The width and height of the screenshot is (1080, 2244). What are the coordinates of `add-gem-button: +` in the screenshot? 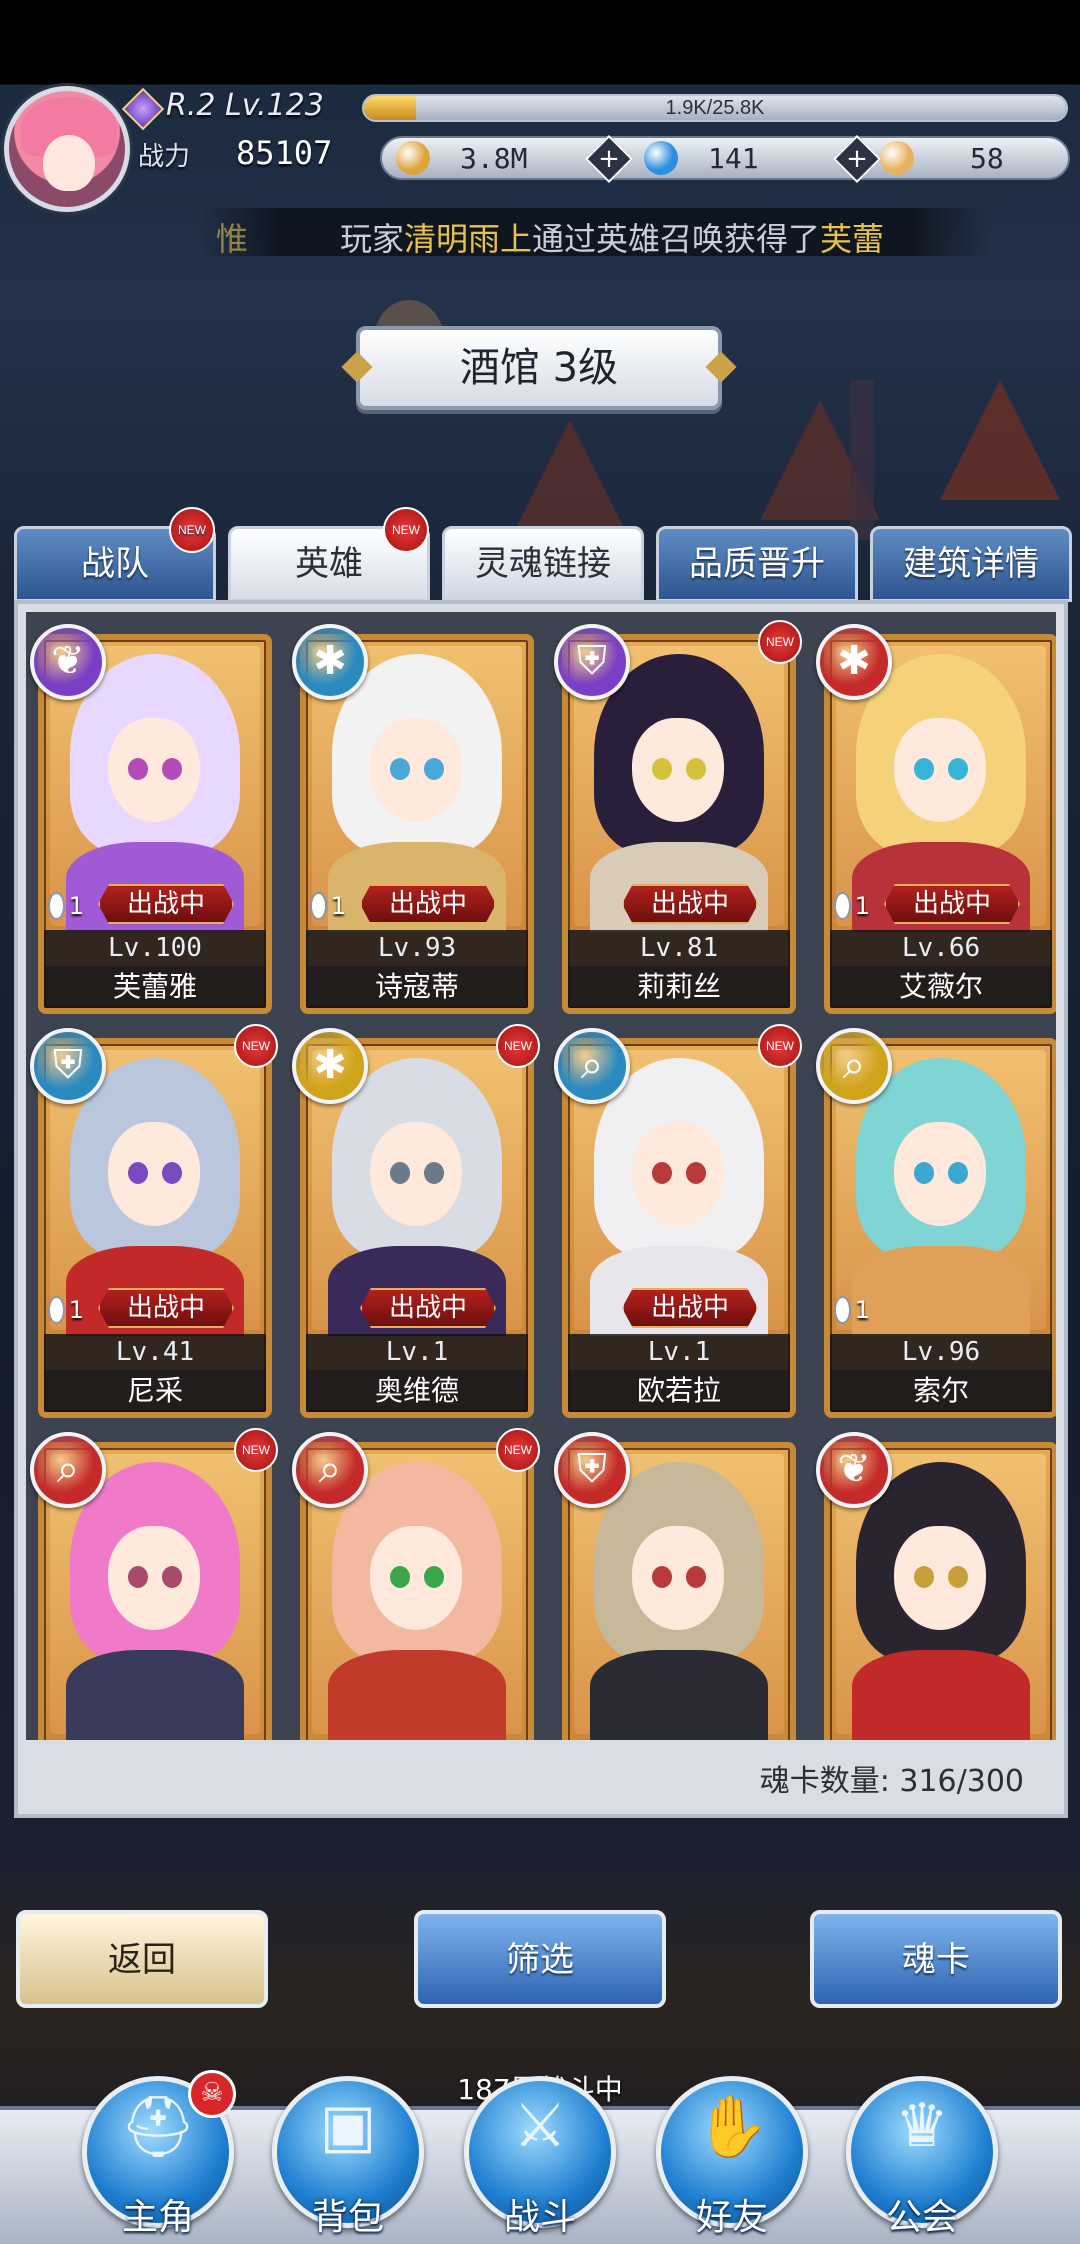 It's located at (857, 159).